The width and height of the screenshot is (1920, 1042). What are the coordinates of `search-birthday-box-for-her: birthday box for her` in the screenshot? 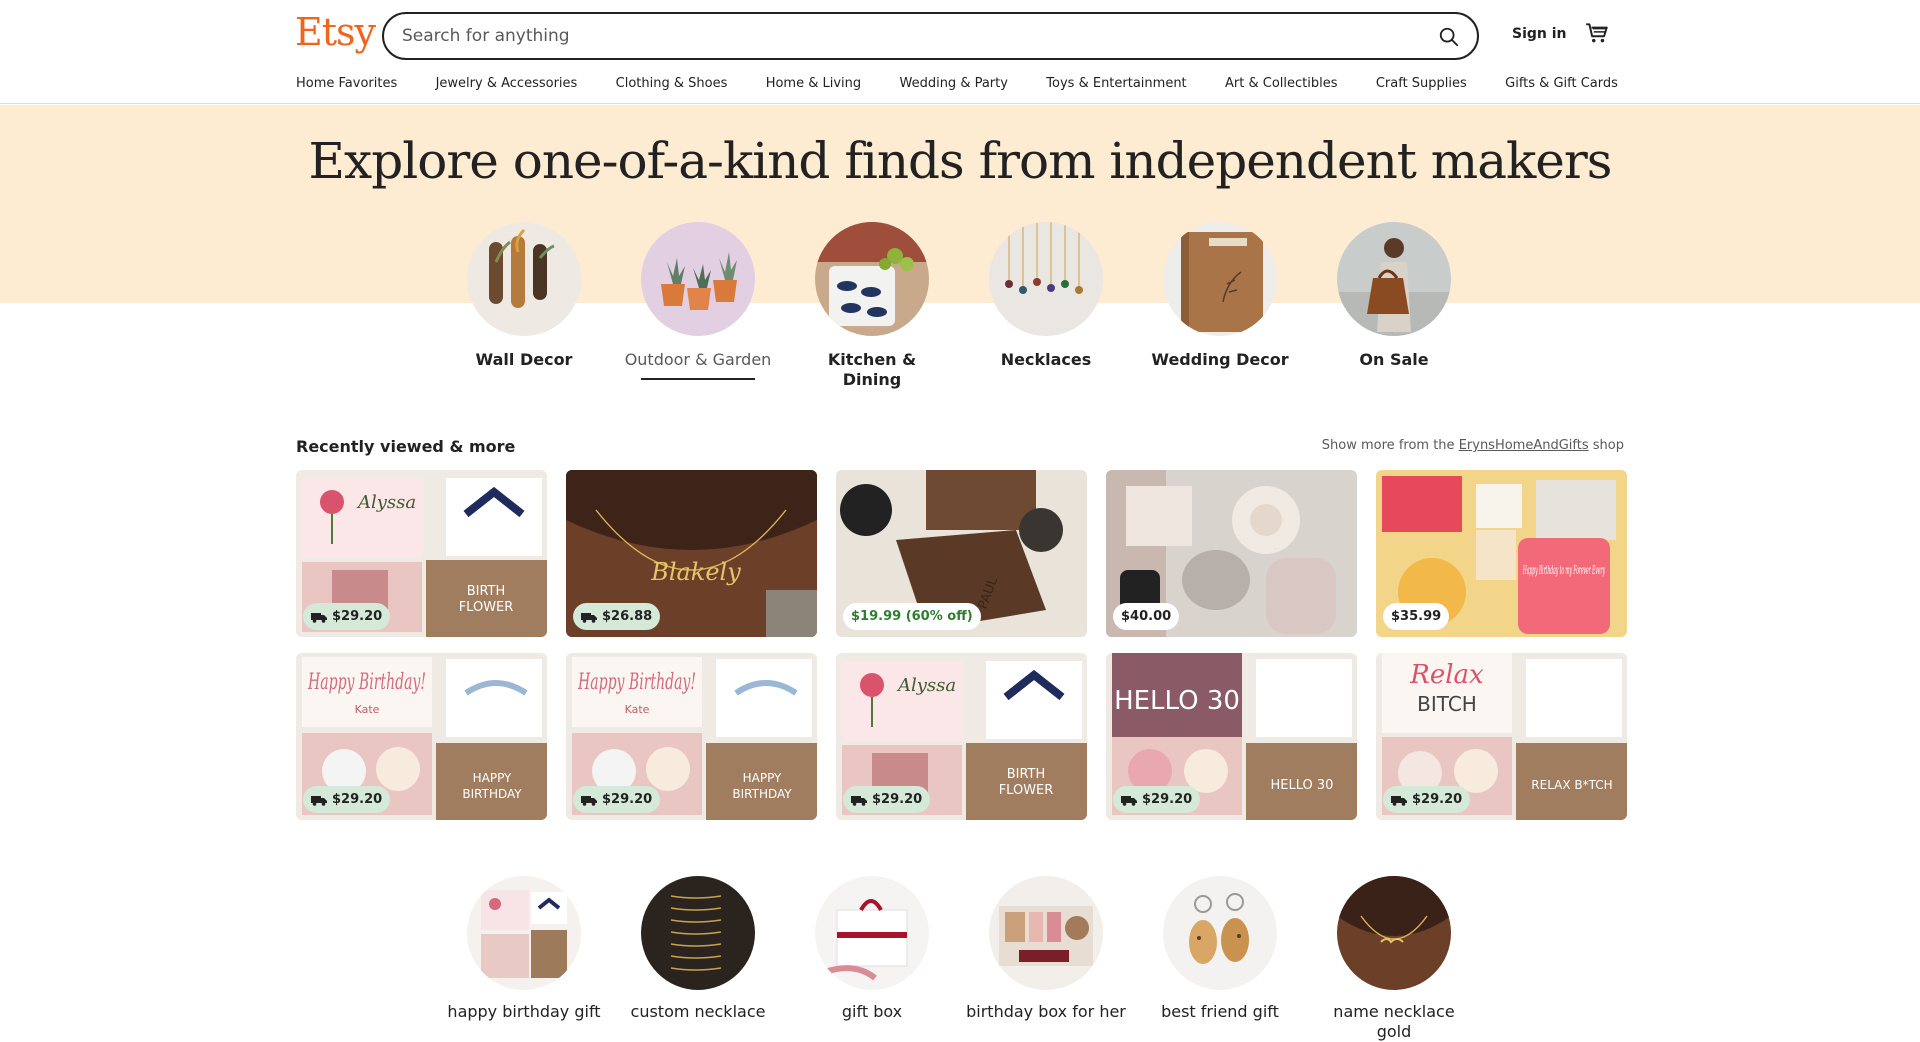 It's located at (1046, 949).